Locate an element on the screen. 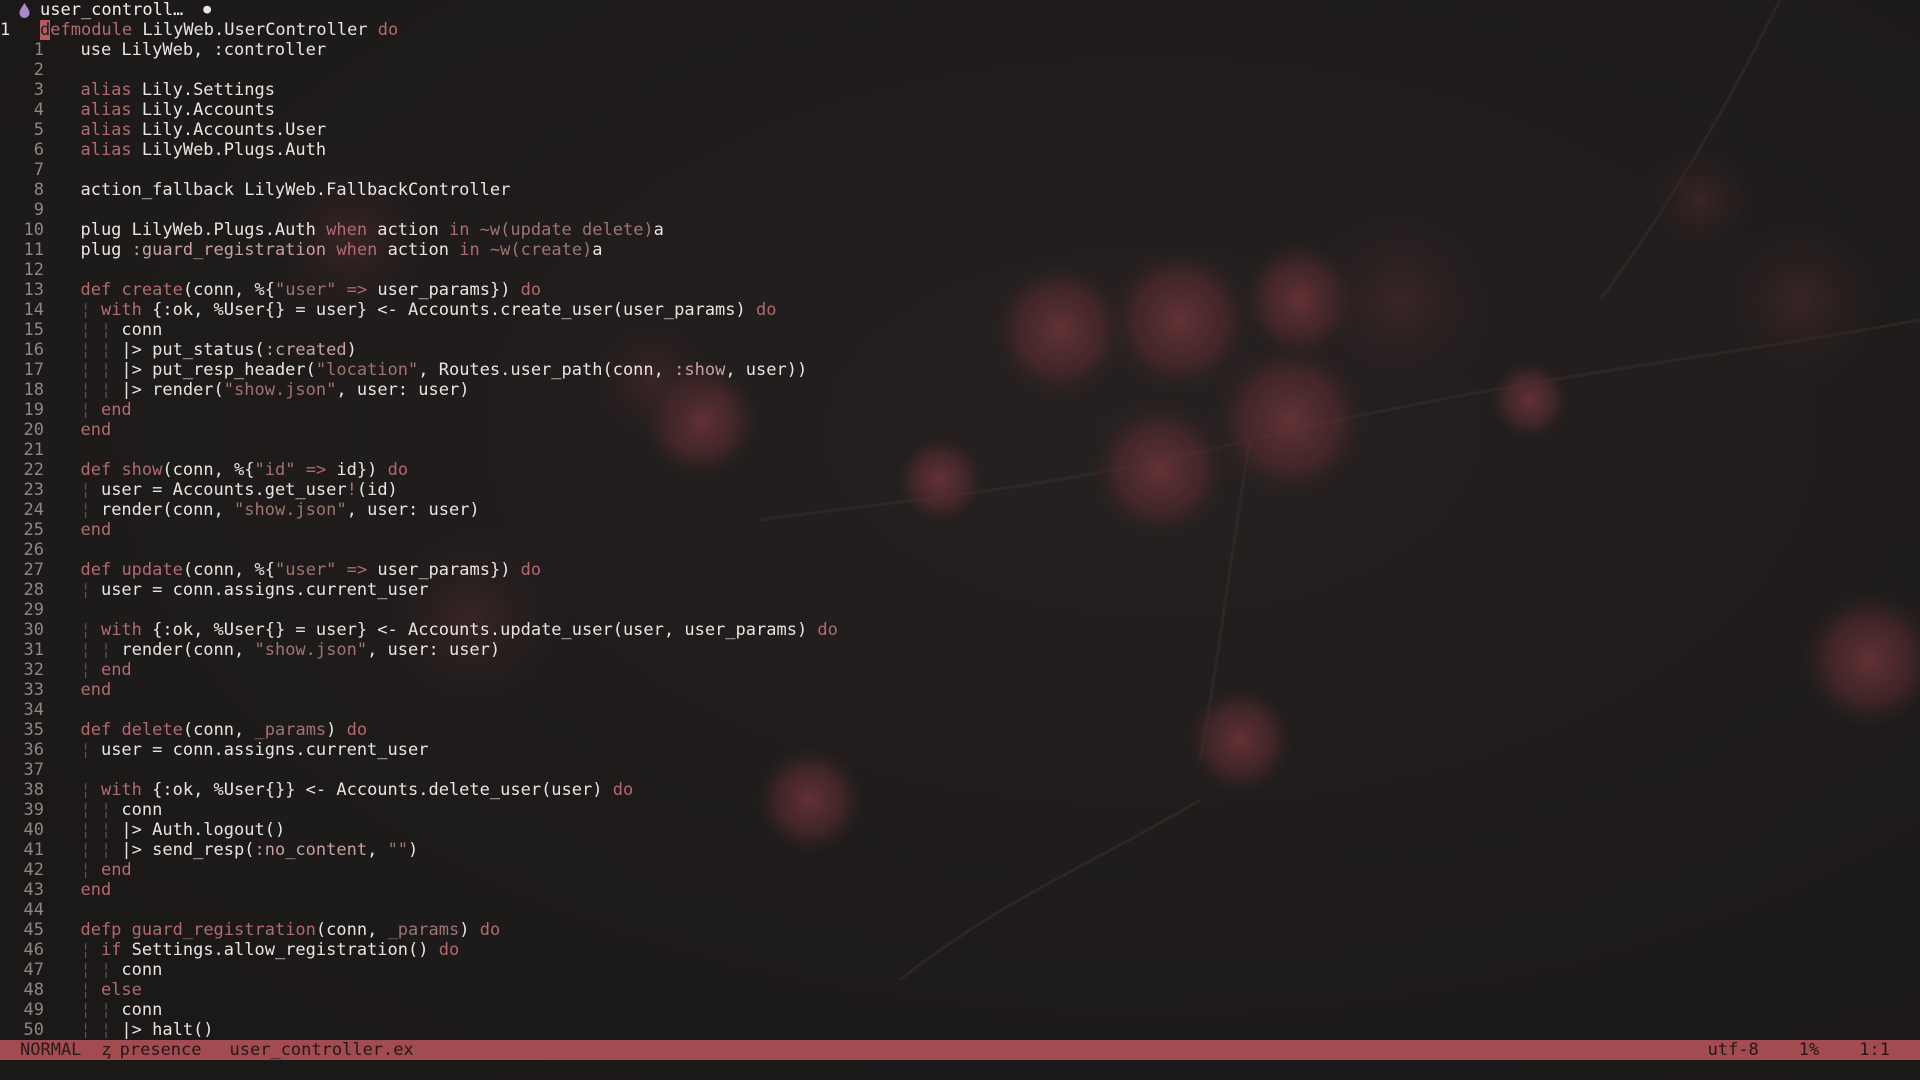 The height and width of the screenshot is (1080, 1920). code-line: 39 ¦ ¦ conn is located at coordinates (960, 810).